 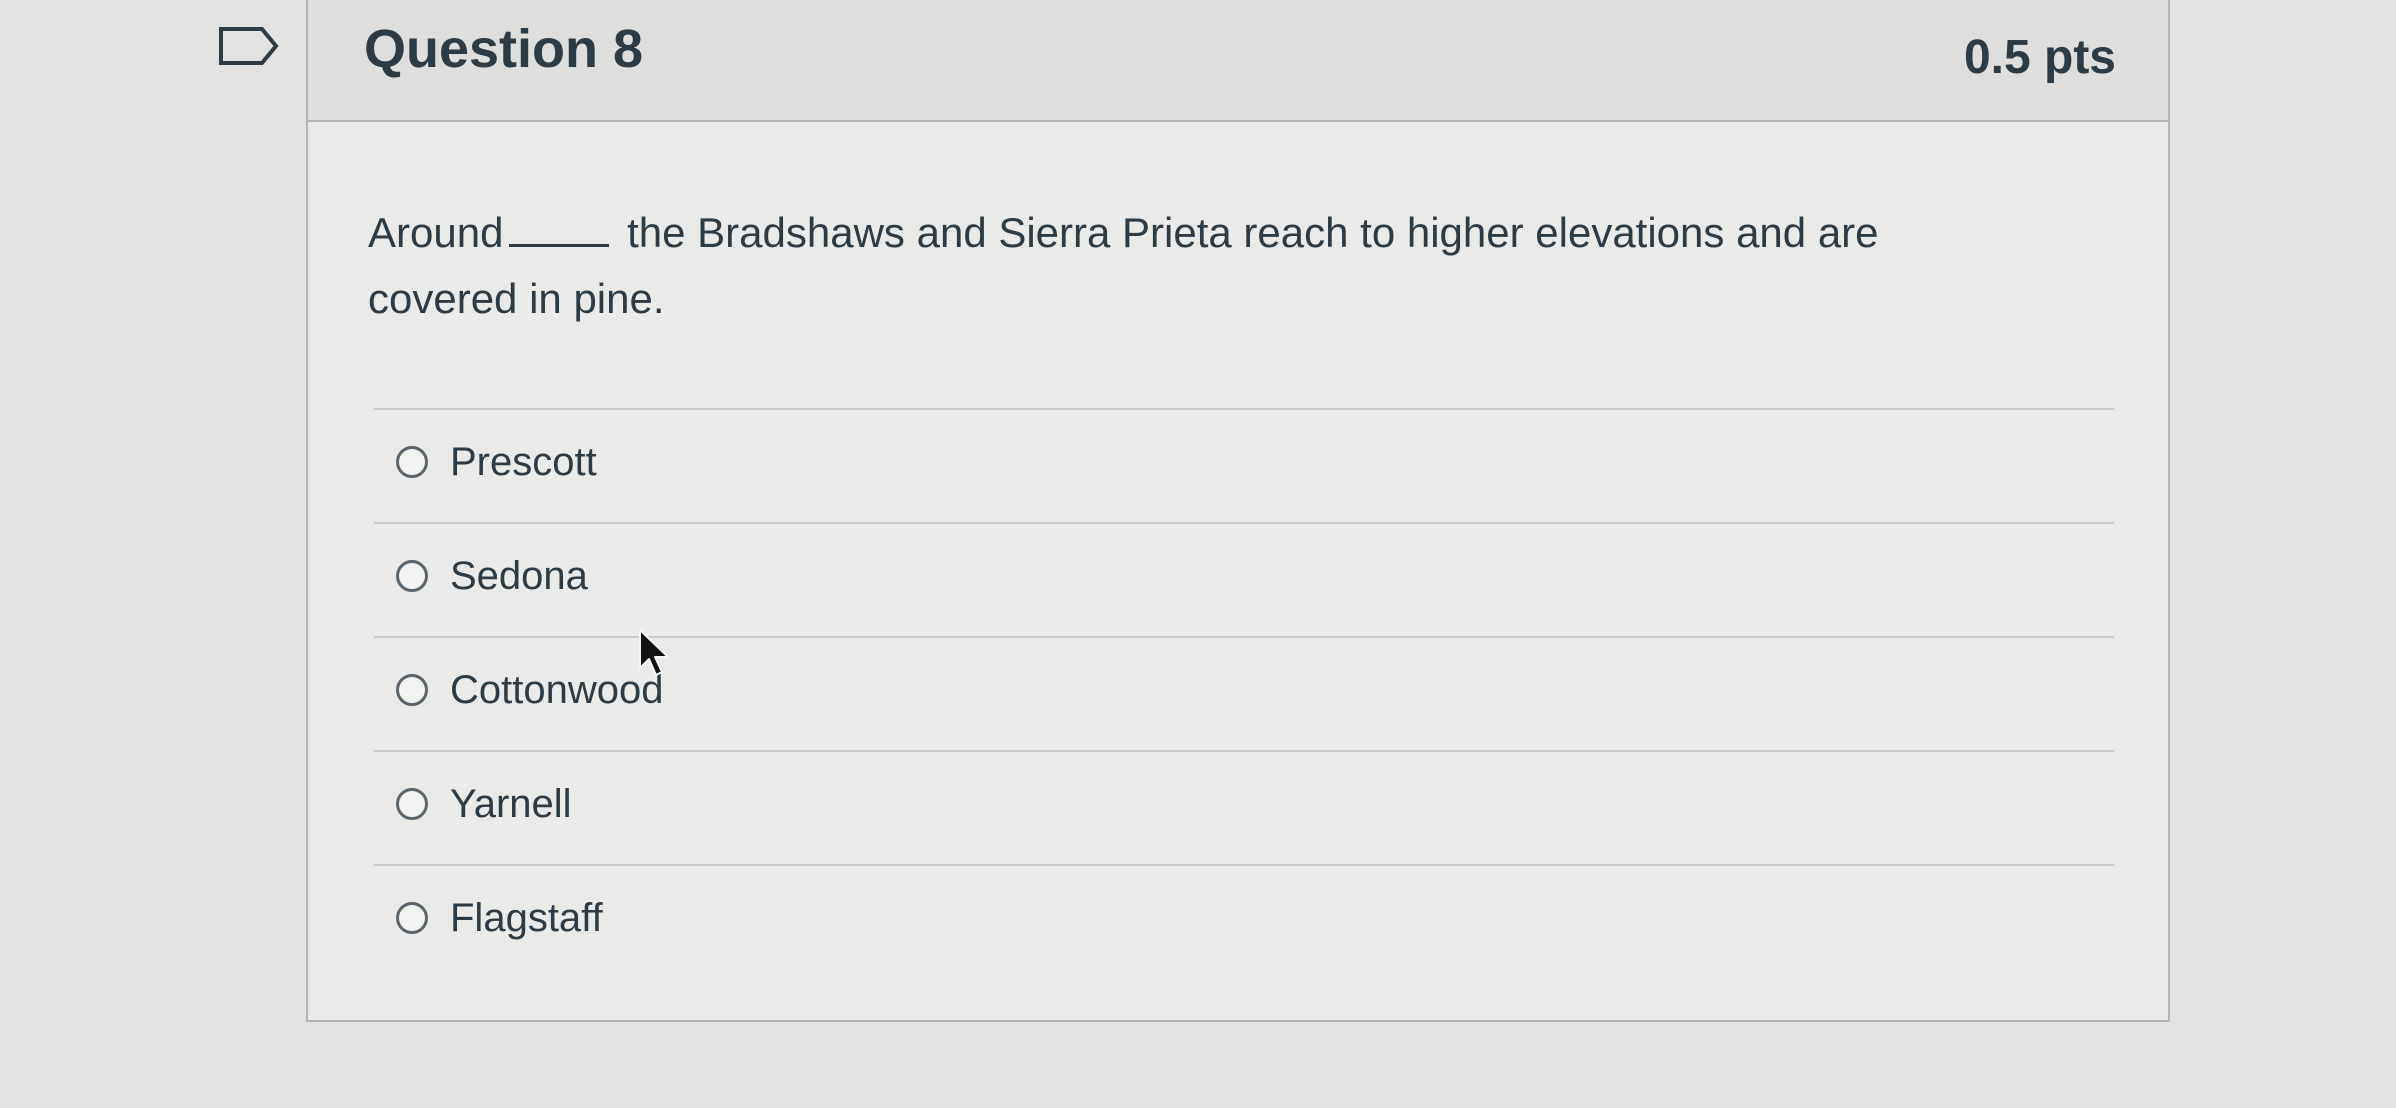 What do you see at coordinates (504, 49) in the screenshot?
I see `question-title: Question 8` at bounding box center [504, 49].